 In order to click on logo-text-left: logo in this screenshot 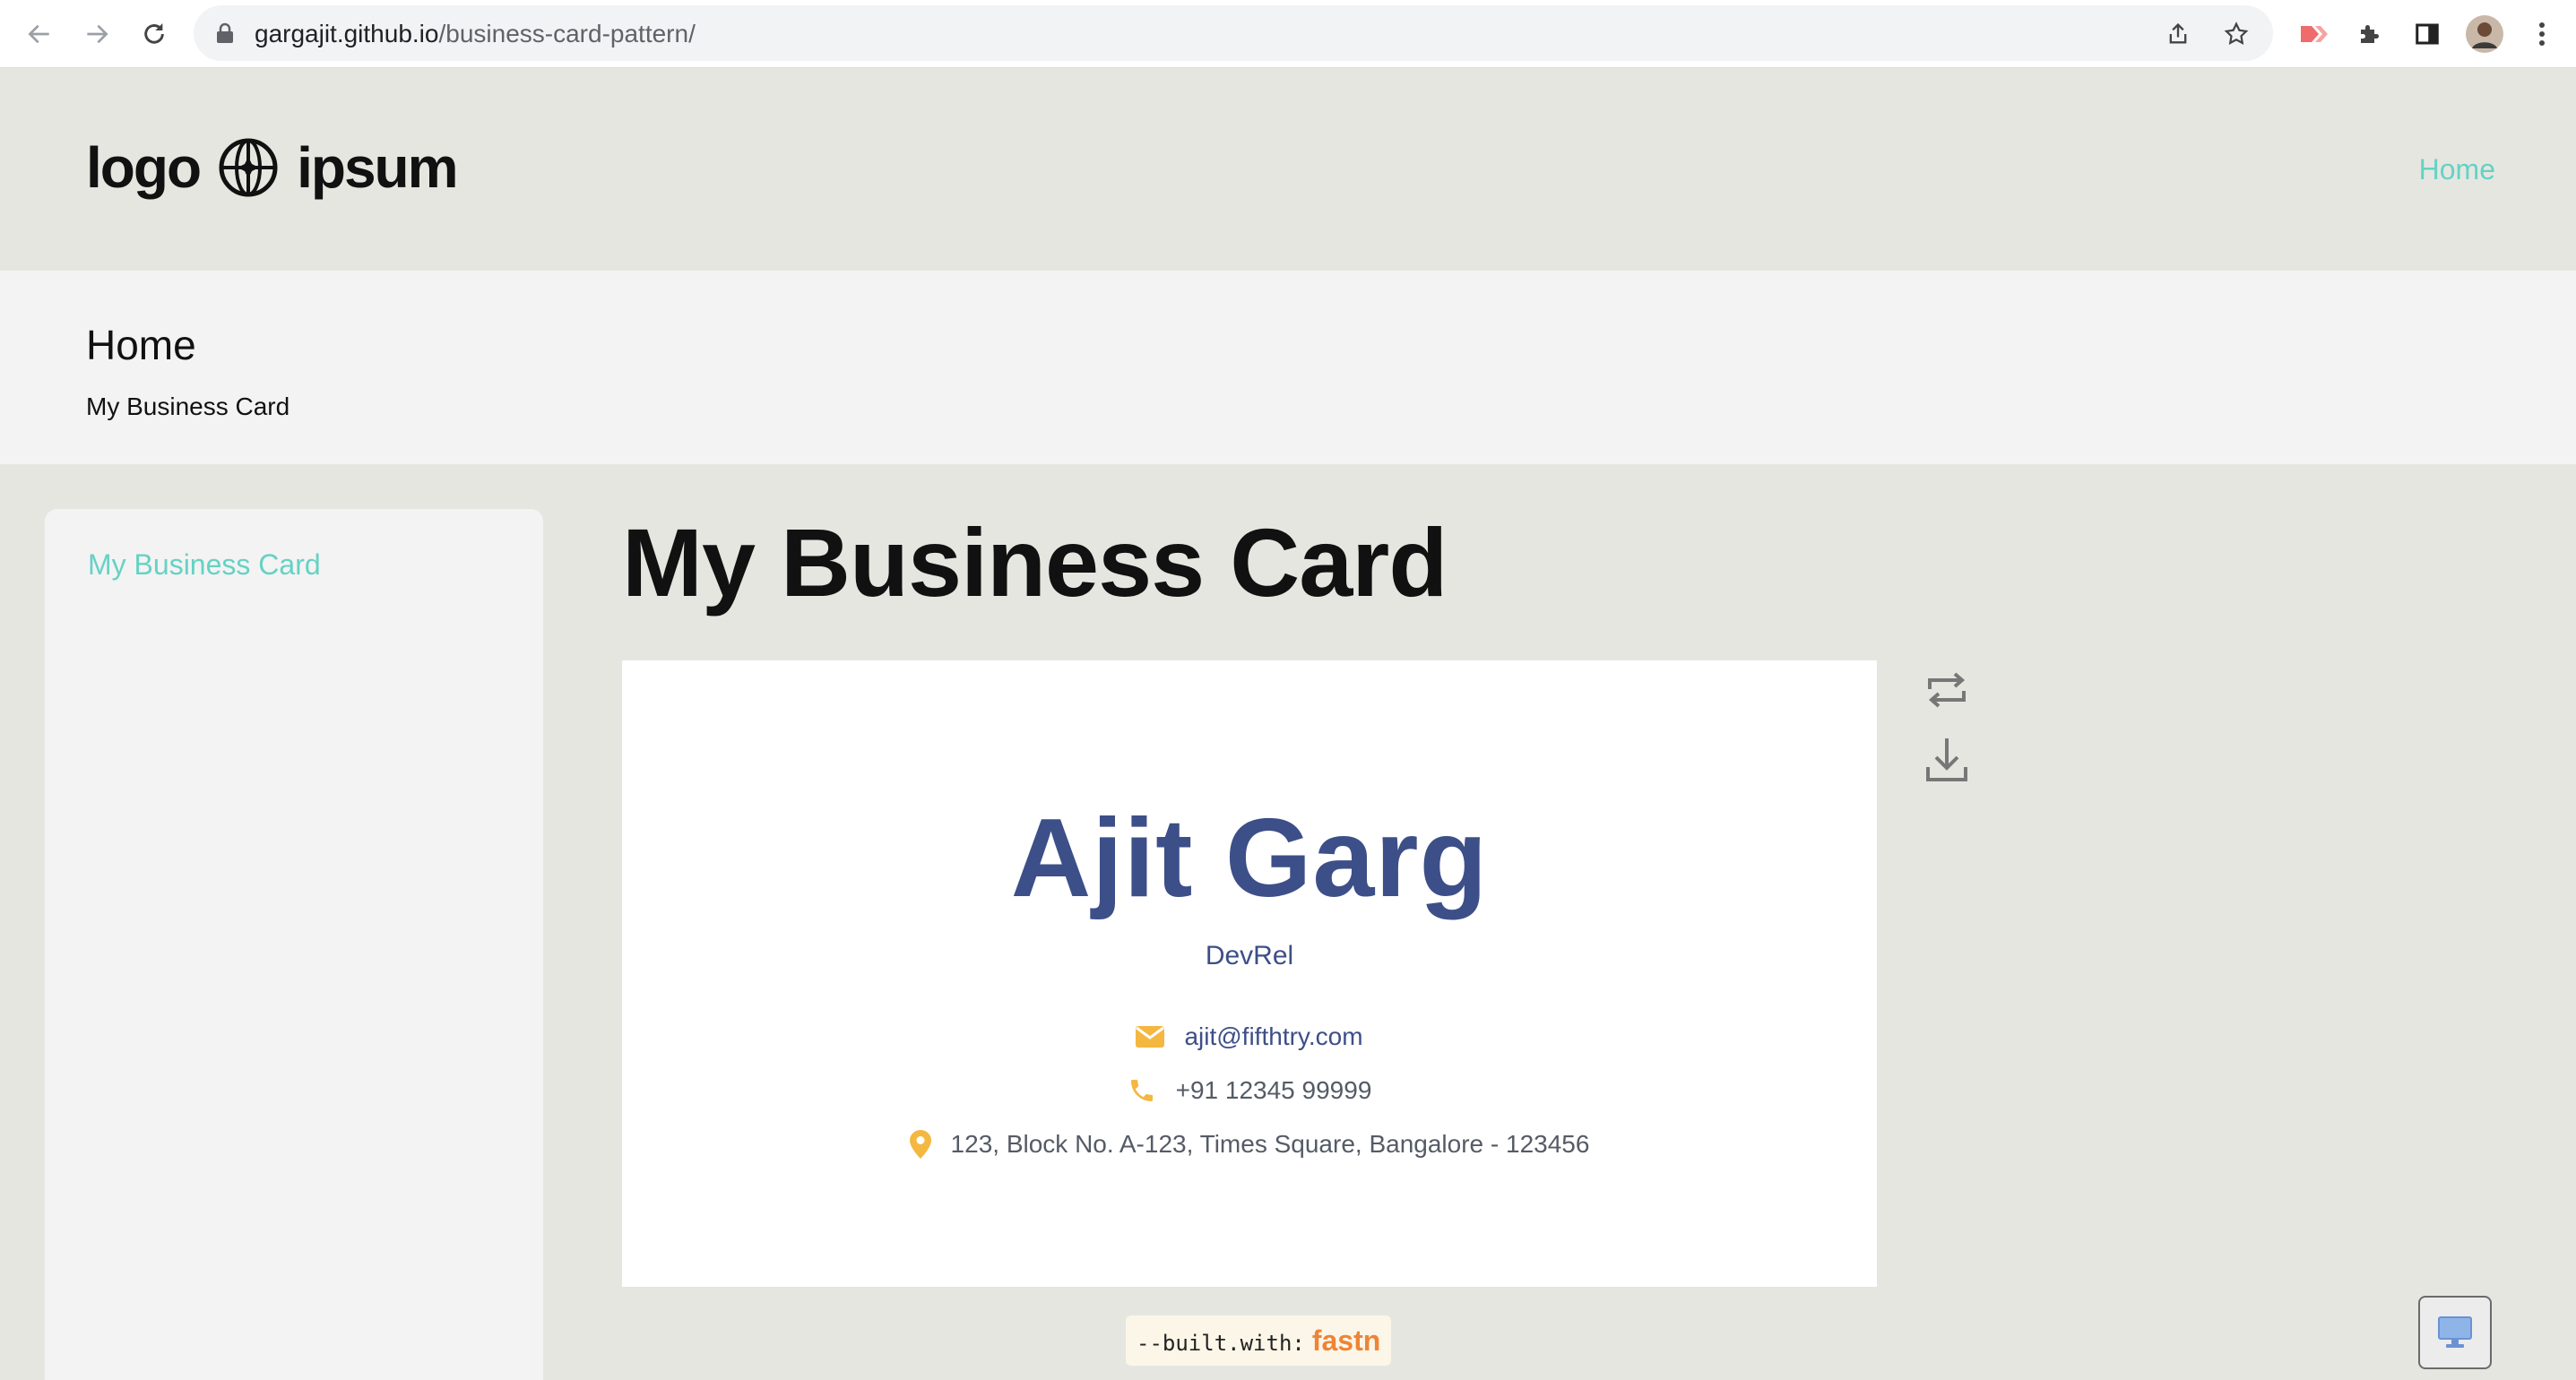, I will do `click(144, 167)`.